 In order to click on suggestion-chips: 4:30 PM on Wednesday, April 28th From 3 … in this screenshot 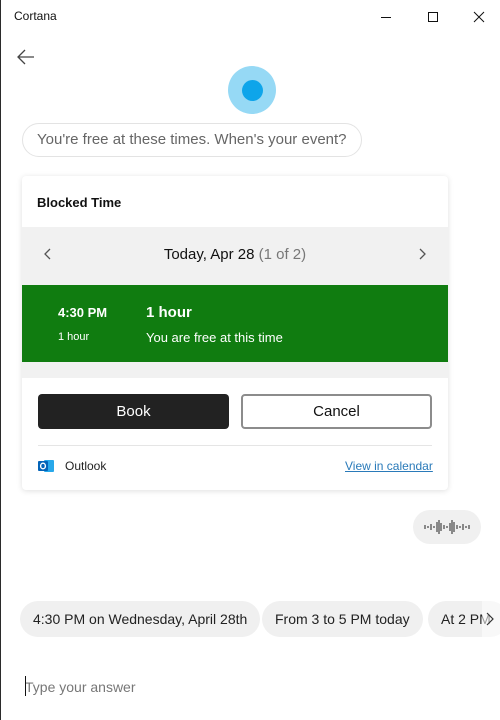, I will do `click(260, 619)`.